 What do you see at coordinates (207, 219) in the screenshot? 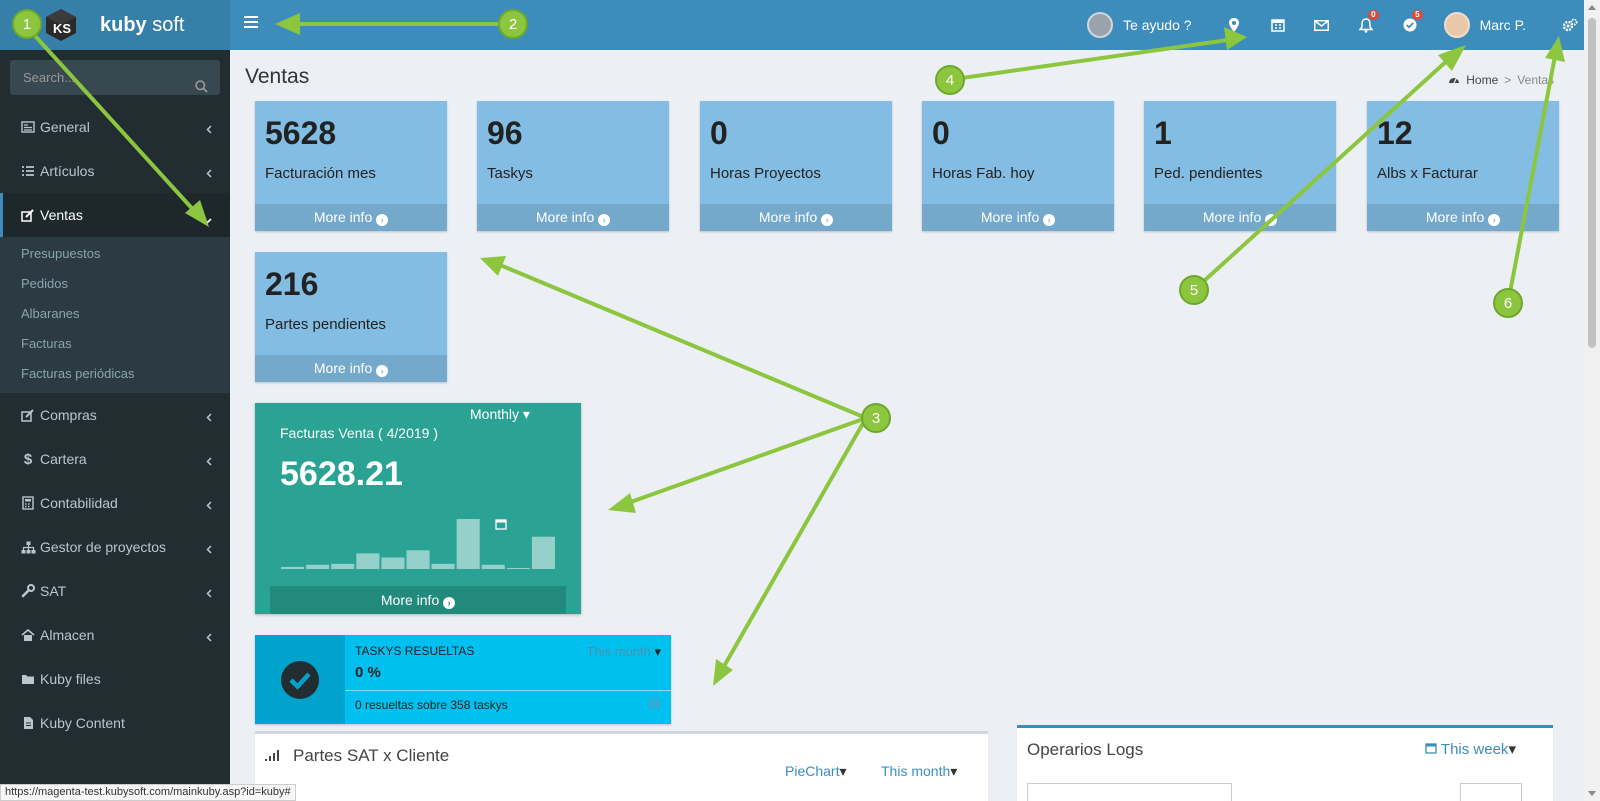
I see `chevron-down-icon` at bounding box center [207, 219].